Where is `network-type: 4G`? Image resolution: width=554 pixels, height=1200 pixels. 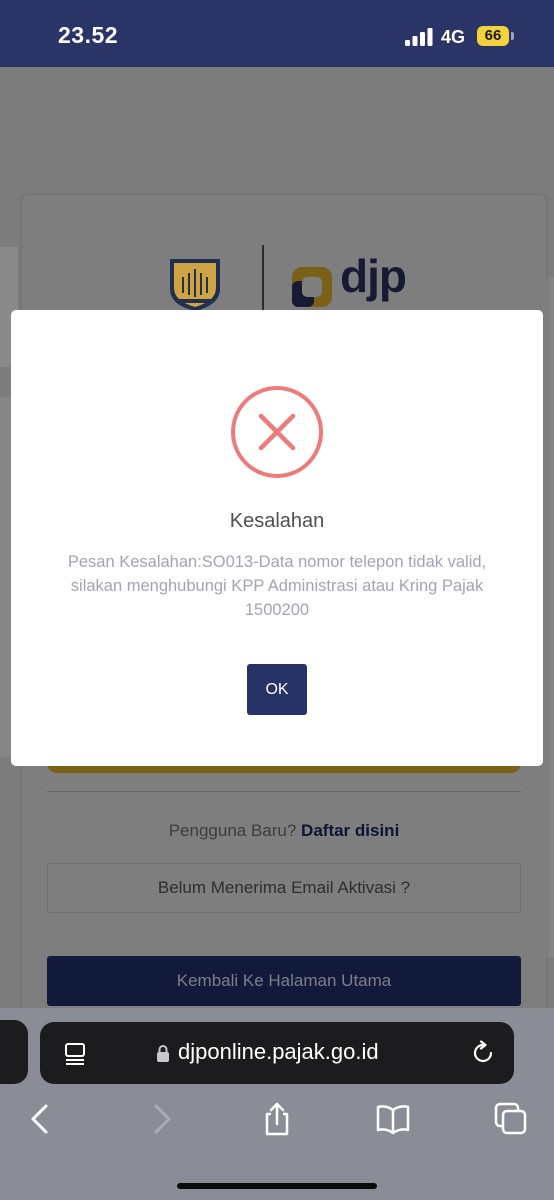 network-type: 4G is located at coordinates (453, 37).